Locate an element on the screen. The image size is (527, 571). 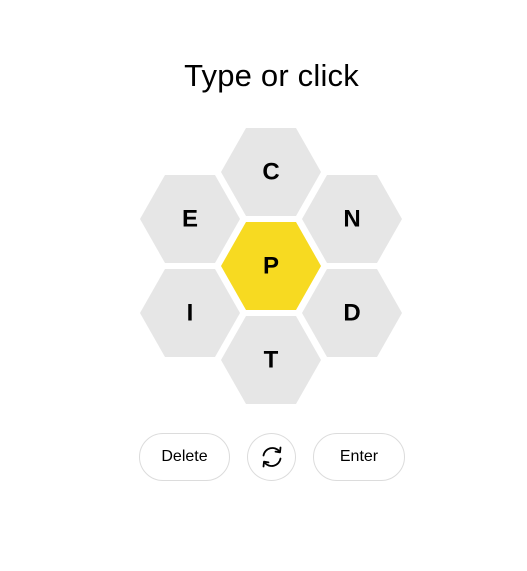
shuffle-icon is located at coordinates (272, 457).